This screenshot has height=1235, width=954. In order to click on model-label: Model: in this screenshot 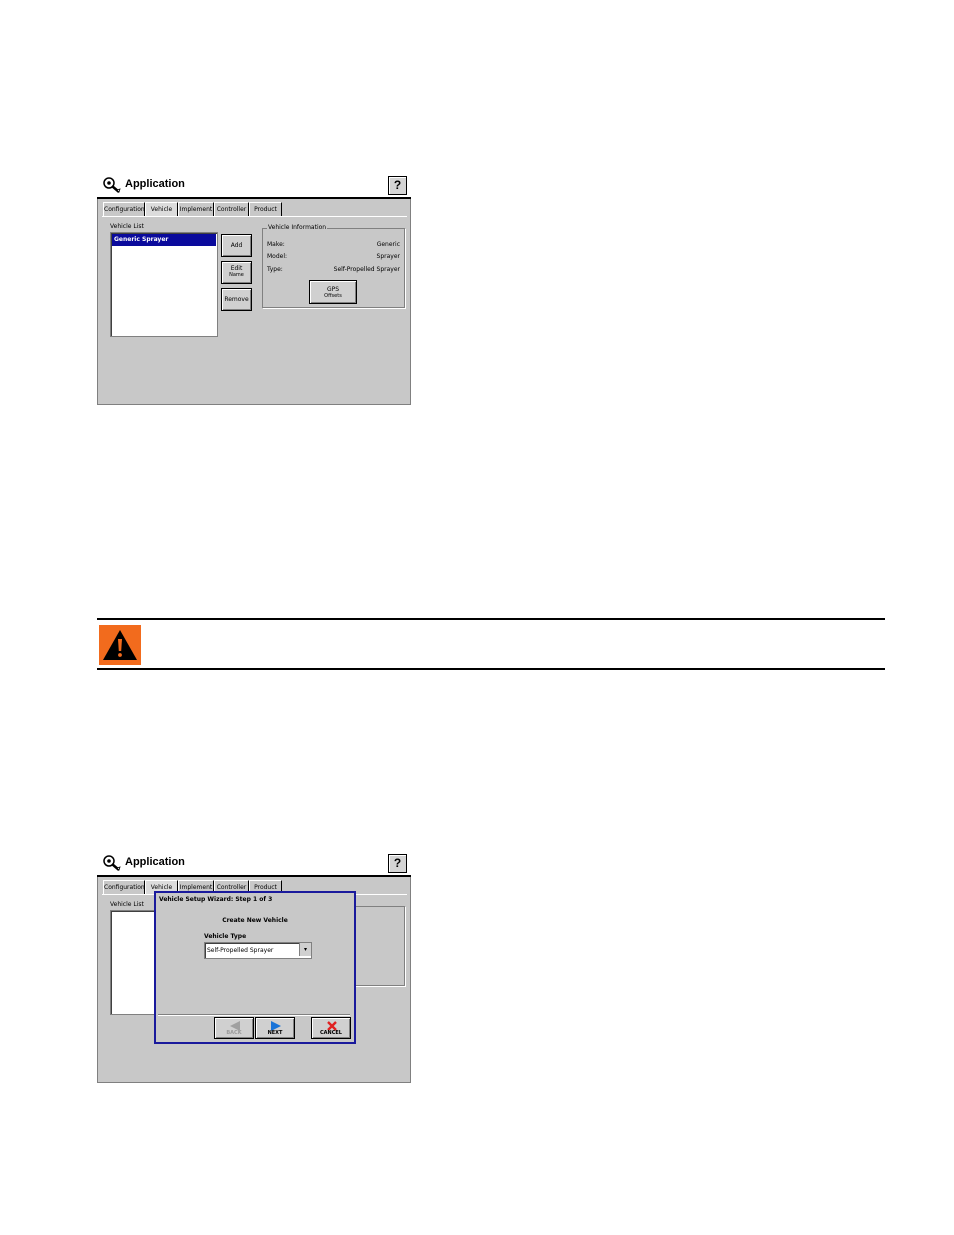, I will do `click(277, 256)`.